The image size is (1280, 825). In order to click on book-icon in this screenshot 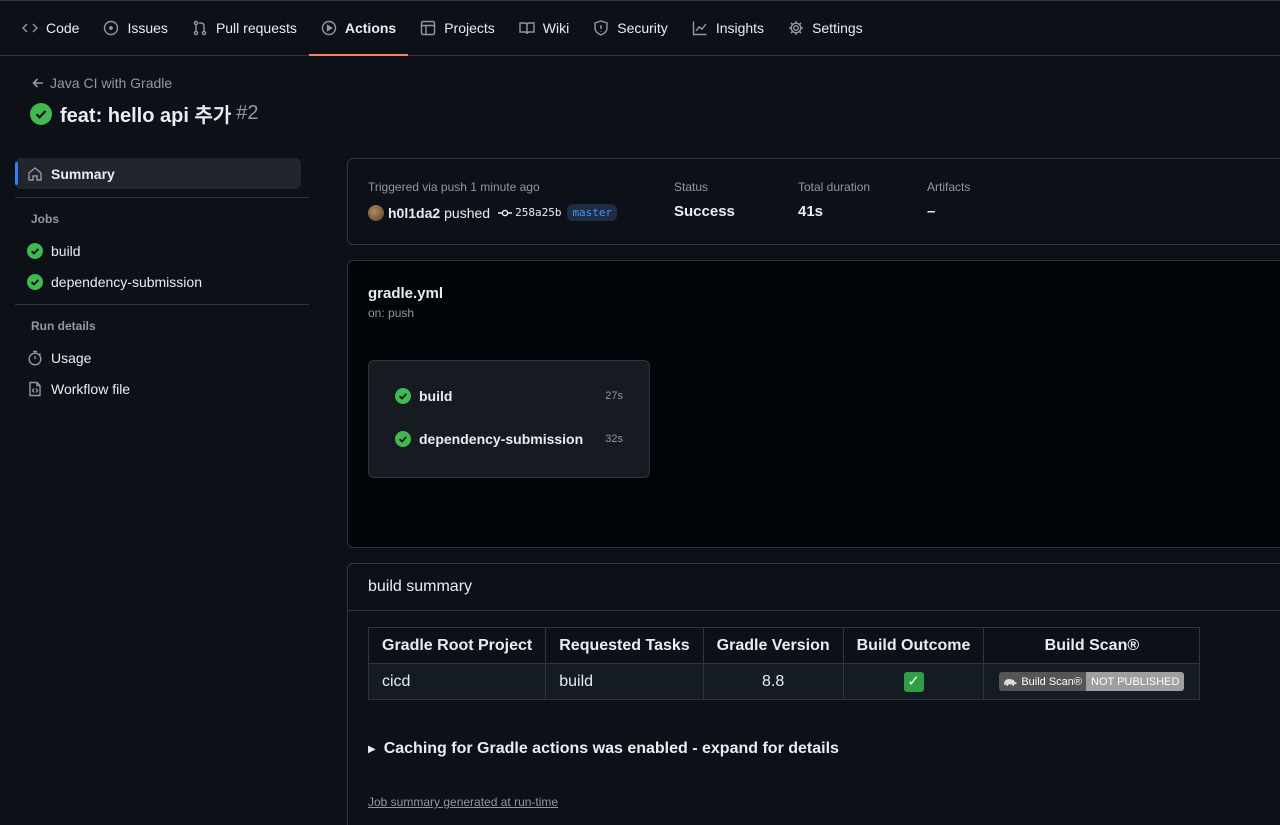, I will do `click(527, 28)`.